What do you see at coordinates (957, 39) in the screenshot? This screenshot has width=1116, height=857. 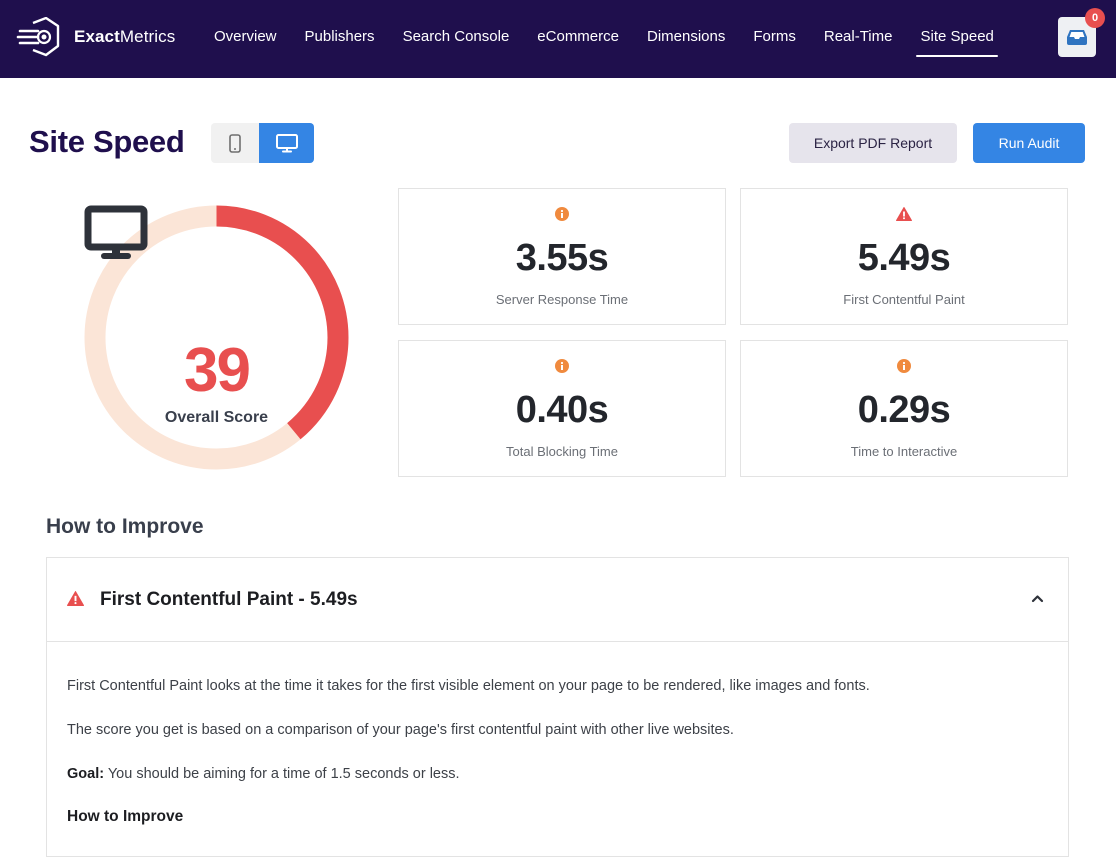 I see `nav-item-site-speed: Site Speed` at bounding box center [957, 39].